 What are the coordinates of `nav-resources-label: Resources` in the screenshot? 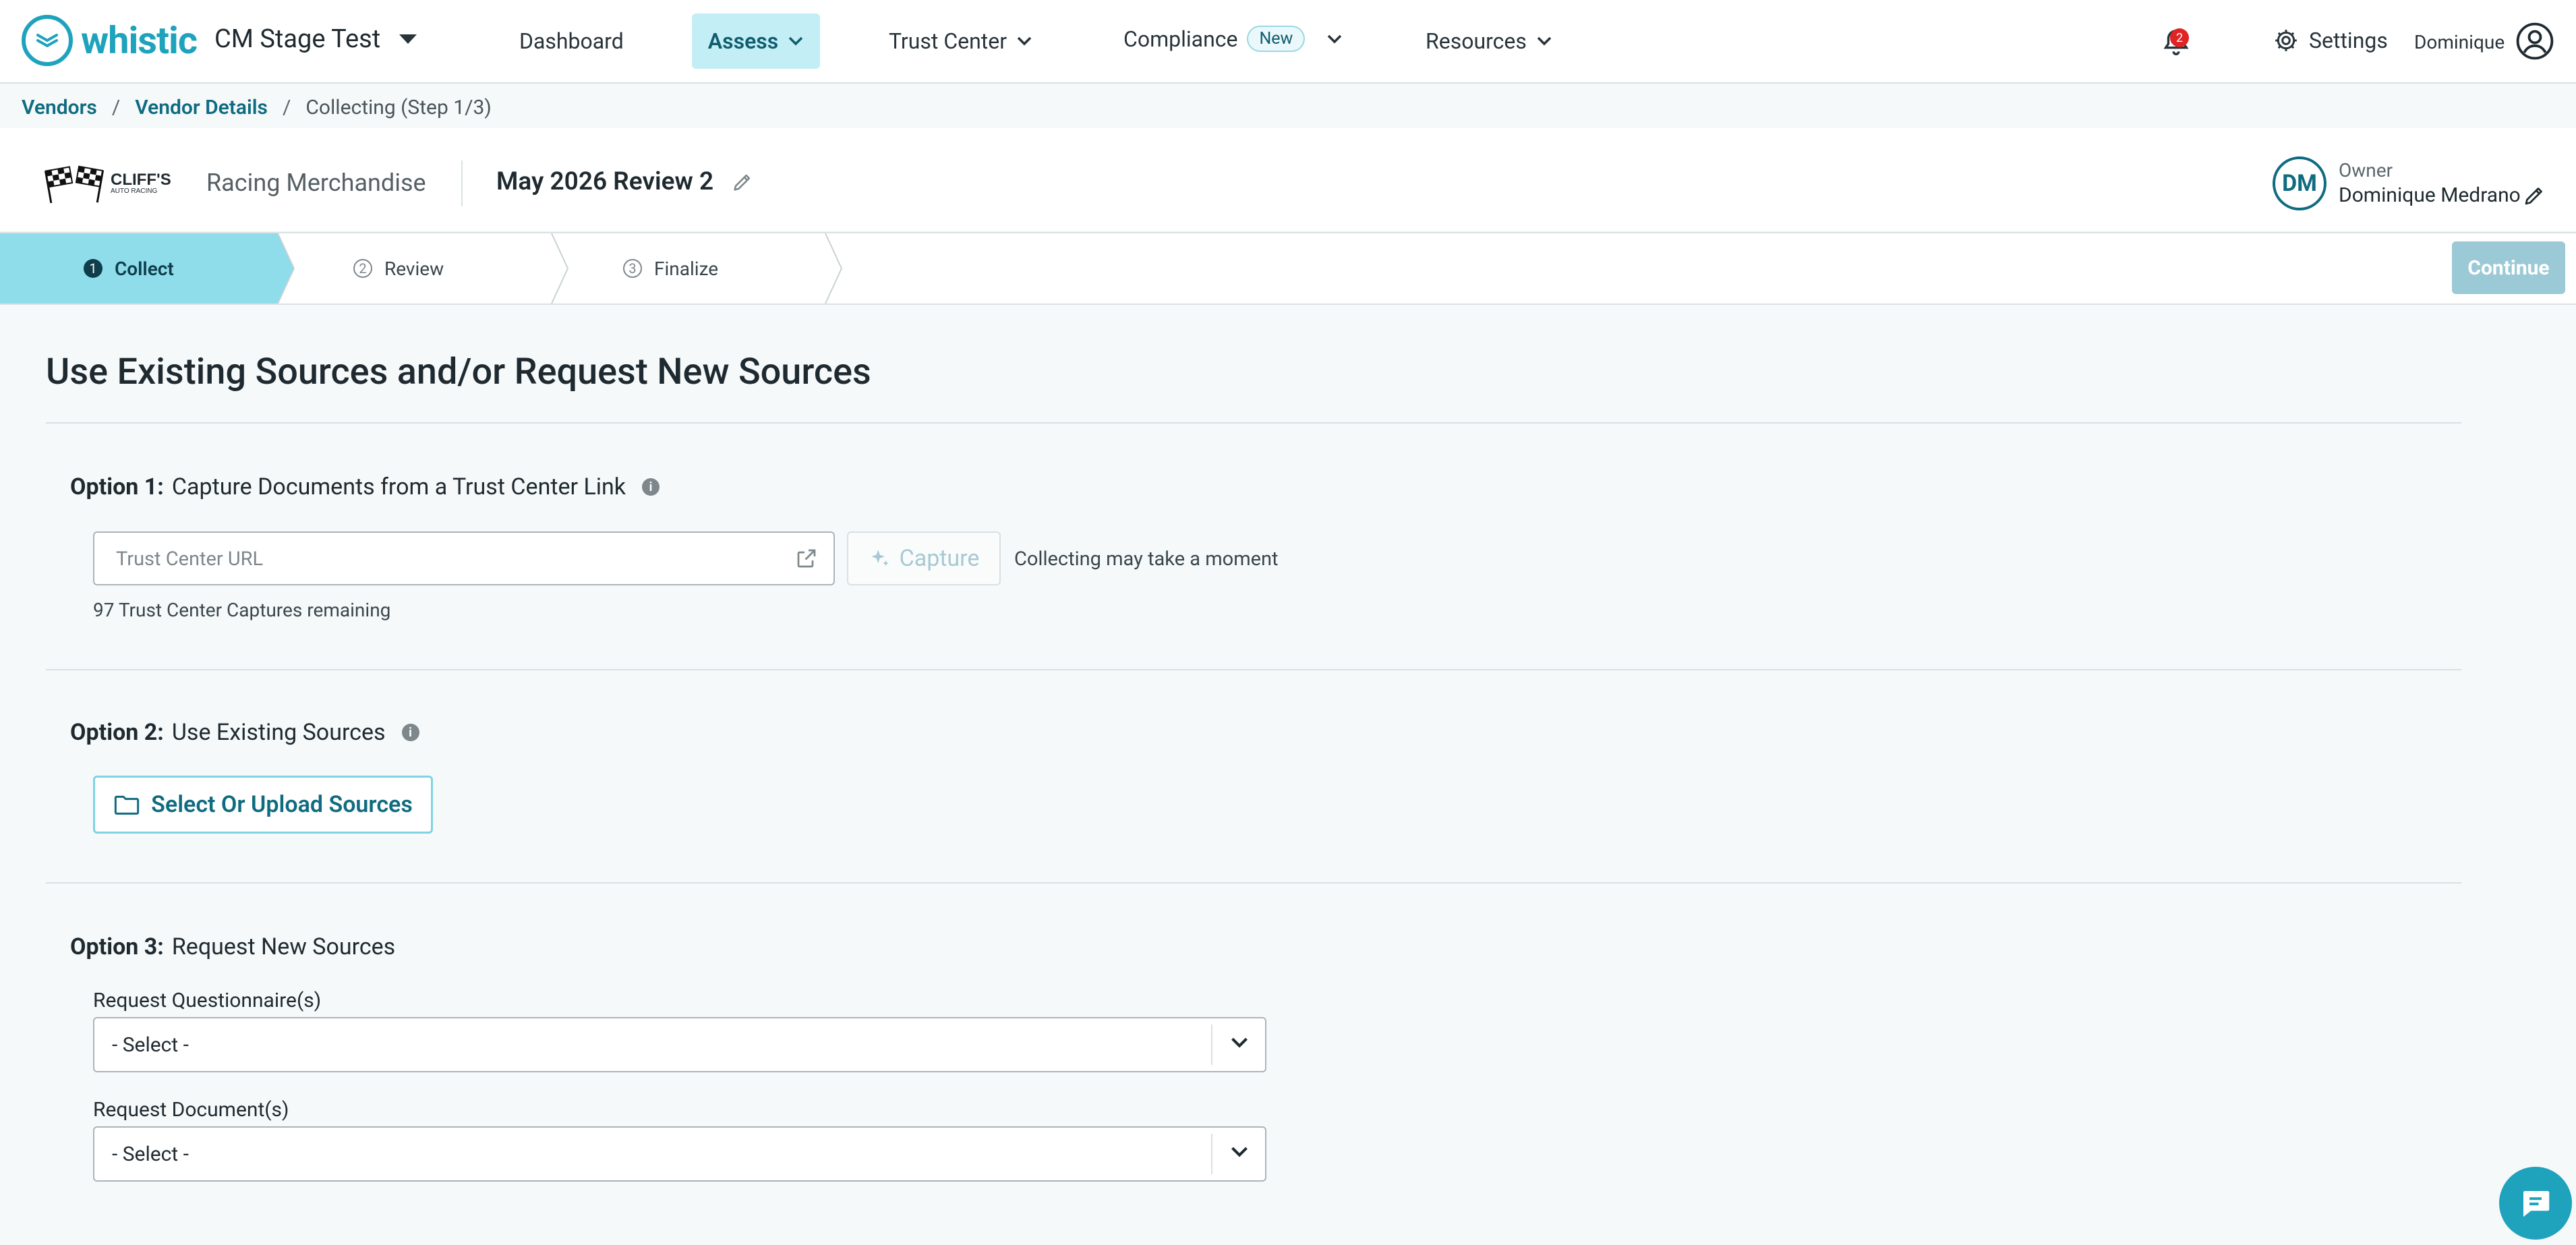 It's located at (1477, 41).